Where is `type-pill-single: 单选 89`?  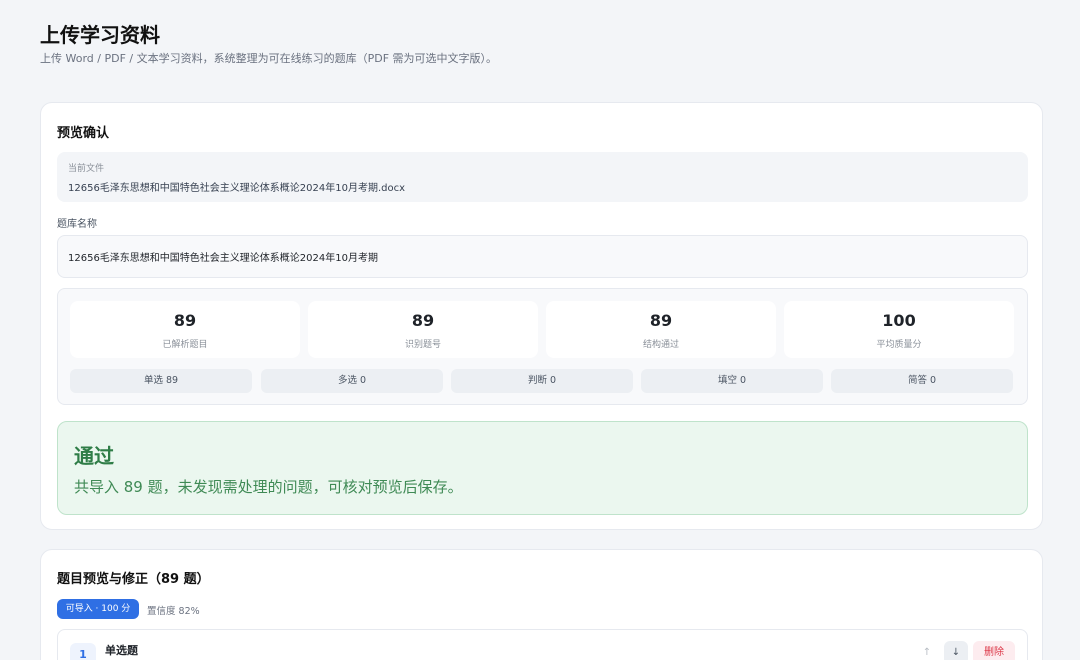 type-pill-single: 单选 89 is located at coordinates (161, 381).